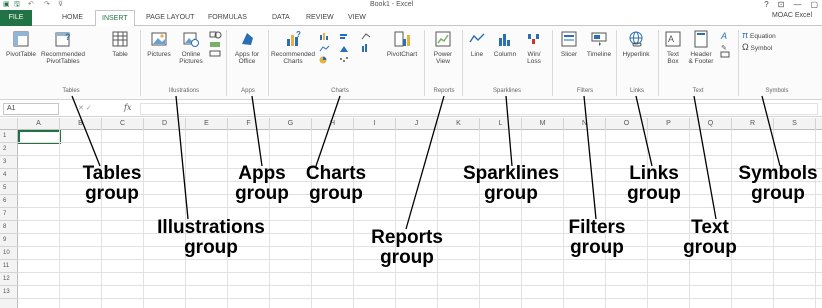 The image size is (822, 308). Describe the element at coordinates (170, 18) in the screenshot. I see `tab-page-layout: PAGE LAYOUT` at that location.